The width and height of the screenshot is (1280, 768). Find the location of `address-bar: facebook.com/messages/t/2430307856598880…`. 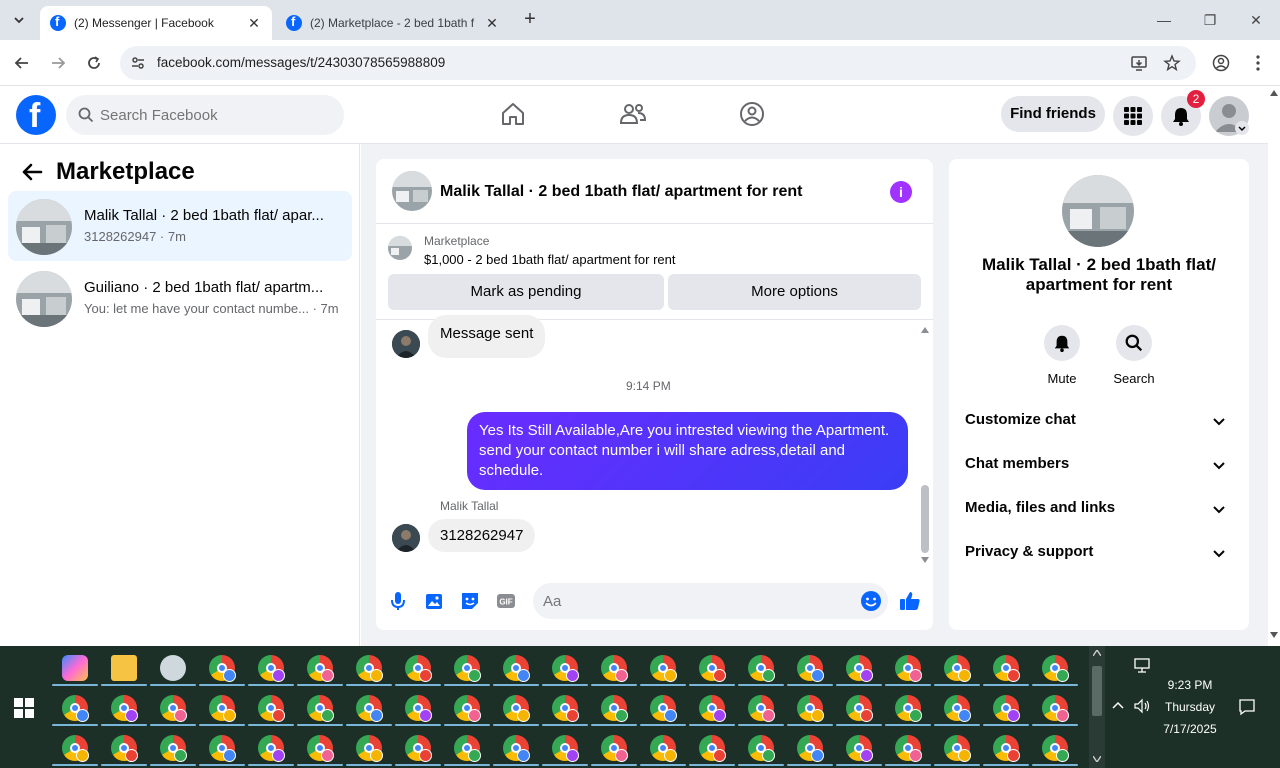

address-bar: facebook.com/messages/t/2430307856598880… is located at coordinates (658, 63).